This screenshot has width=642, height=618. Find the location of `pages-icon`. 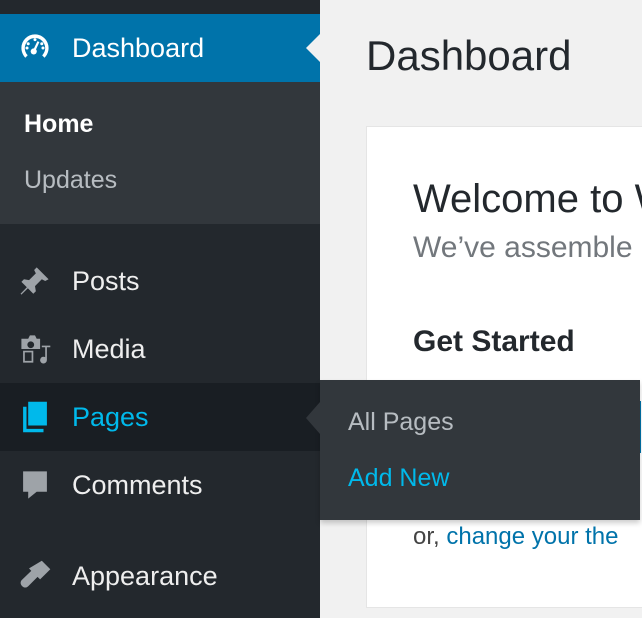

pages-icon is located at coordinates (35, 417).